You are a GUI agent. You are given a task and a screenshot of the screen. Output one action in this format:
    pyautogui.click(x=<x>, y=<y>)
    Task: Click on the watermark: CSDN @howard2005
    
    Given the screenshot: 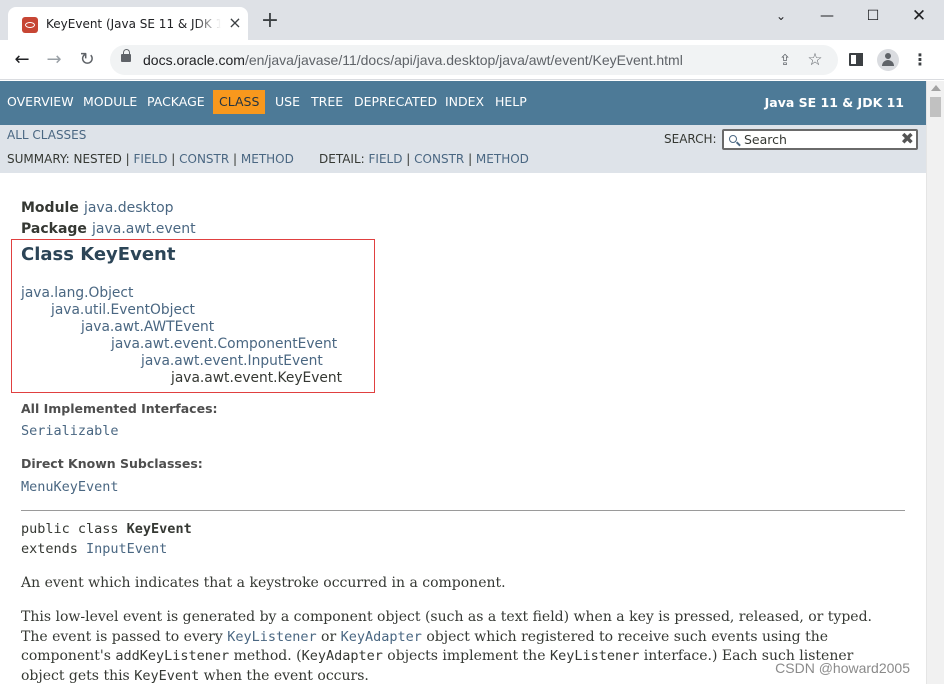 What is the action you would take?
    pyautogui.click(x=842, y=668)
    